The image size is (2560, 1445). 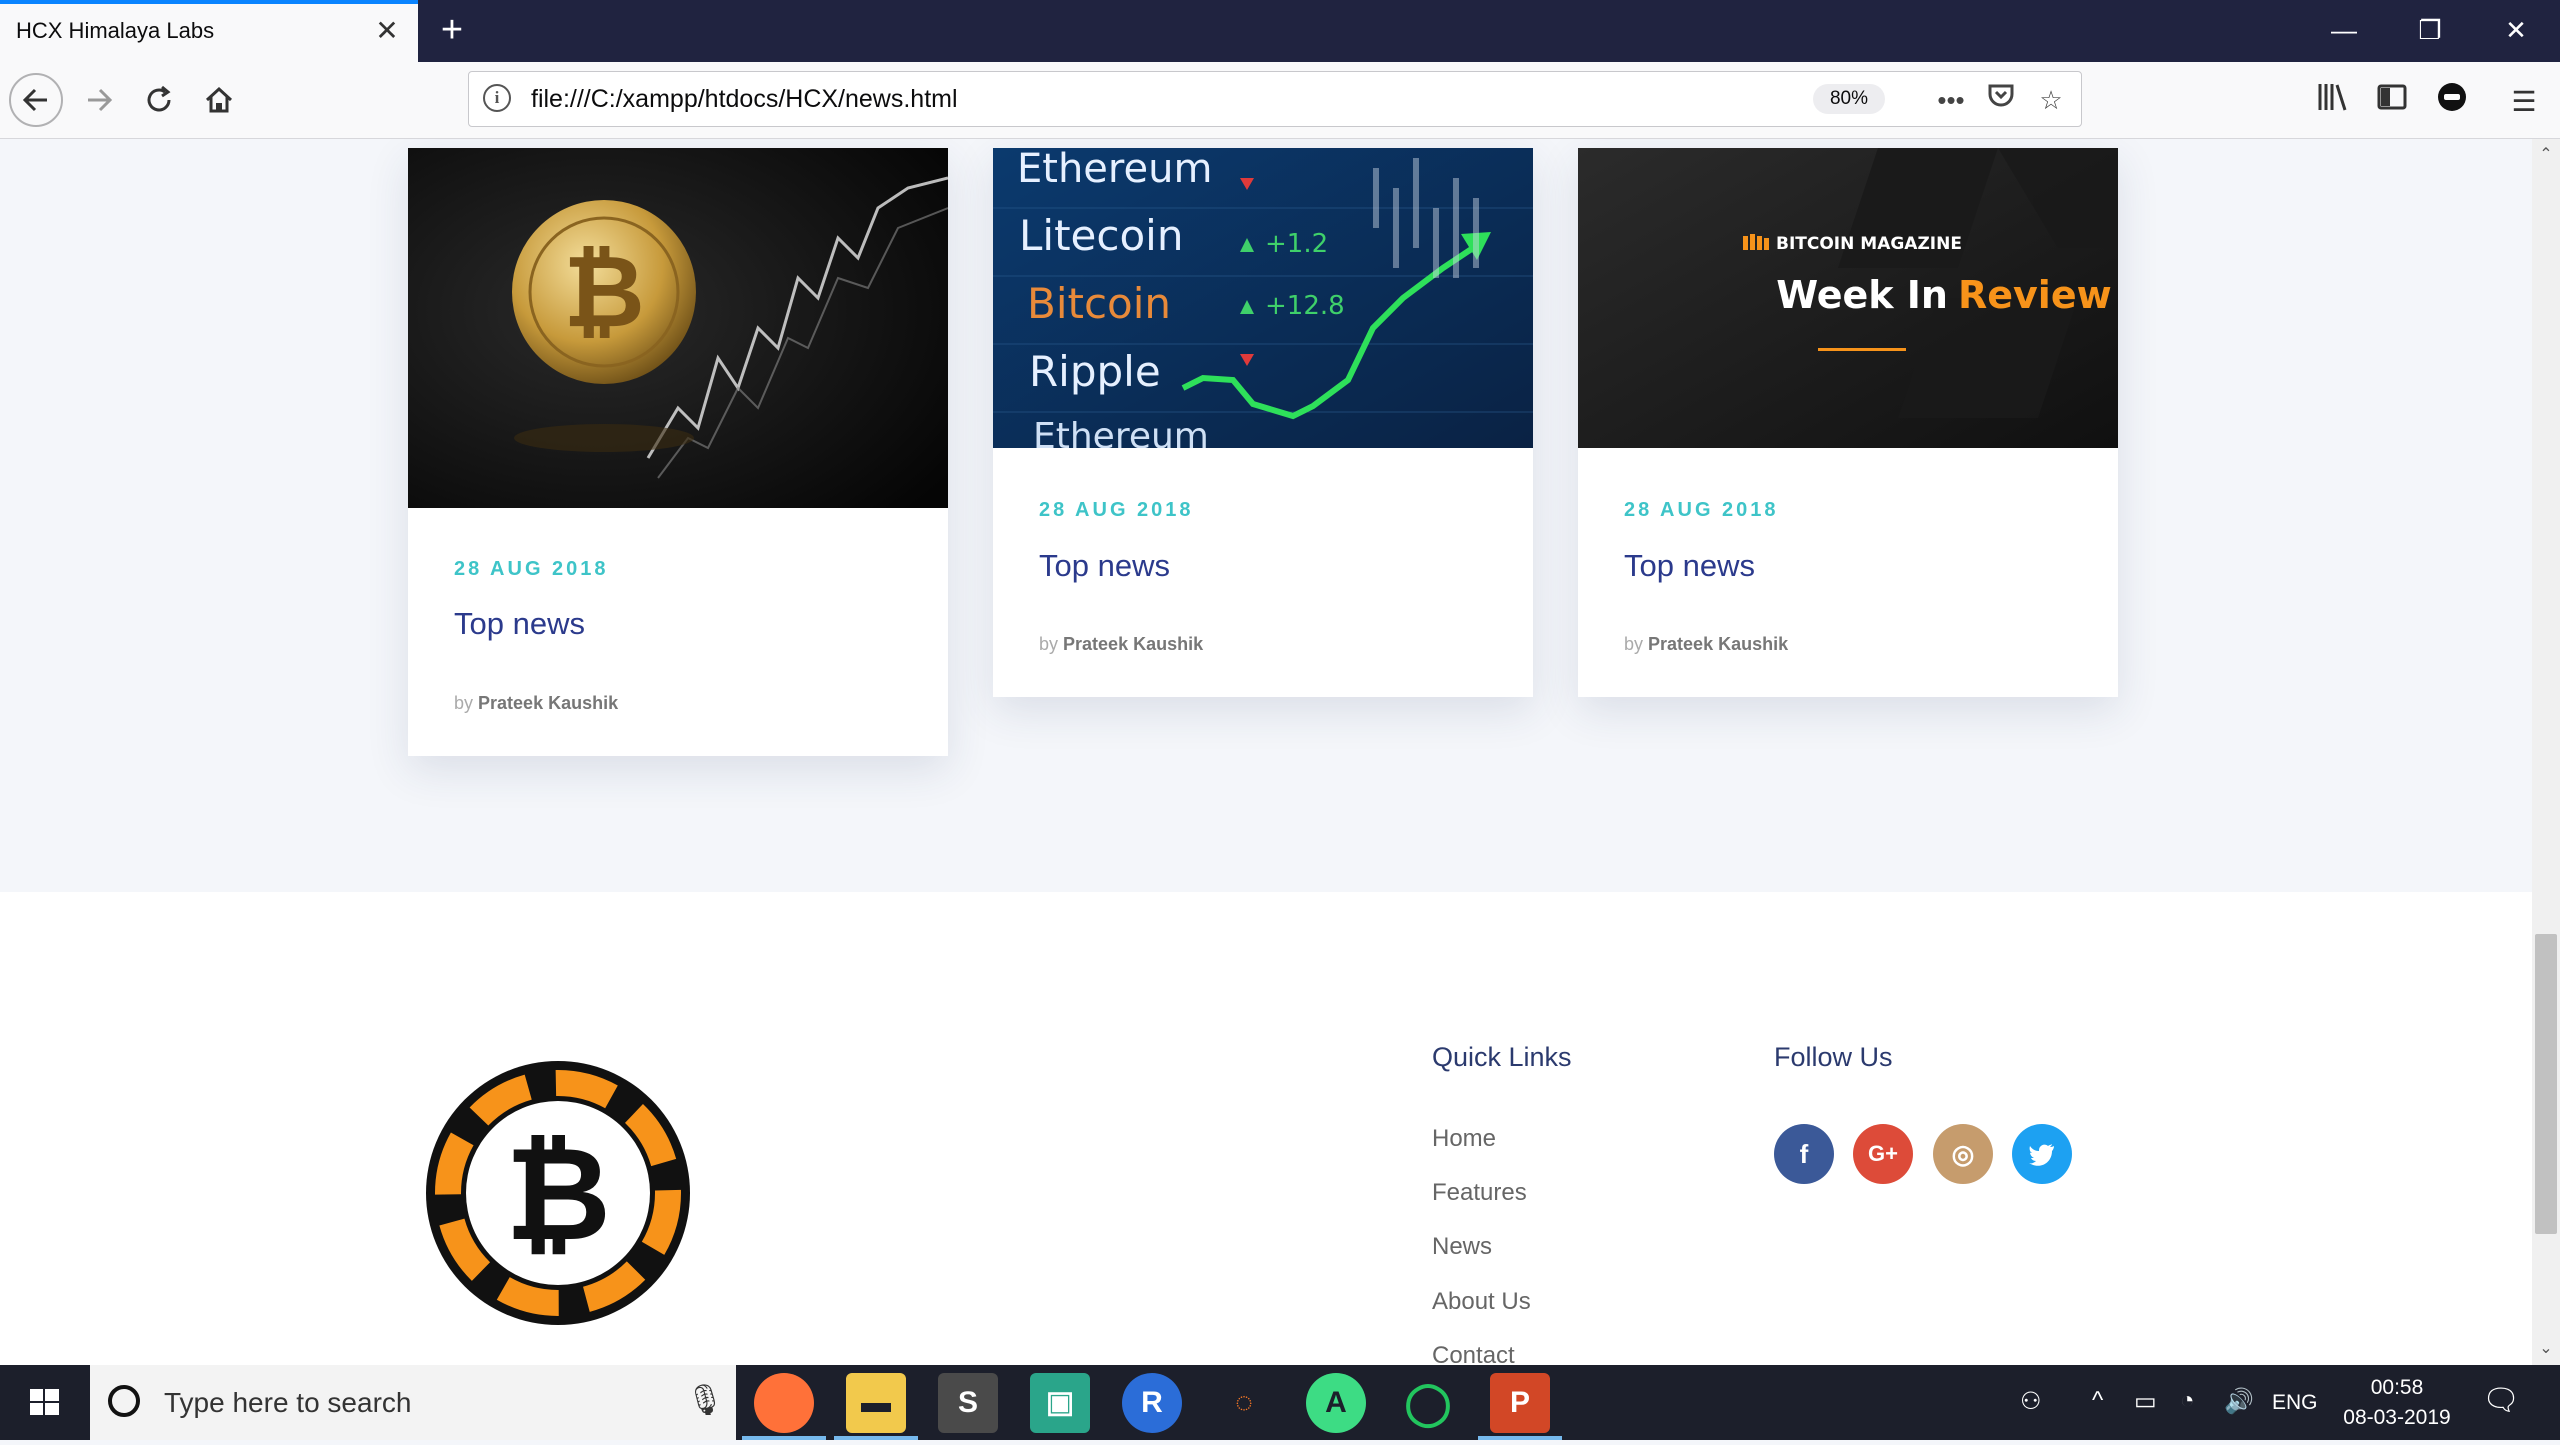 What do you see at coordinates (2031, 1401) in the screenshot?
I see `people-icon: ⚇` at bounding box center [2031, 1401].